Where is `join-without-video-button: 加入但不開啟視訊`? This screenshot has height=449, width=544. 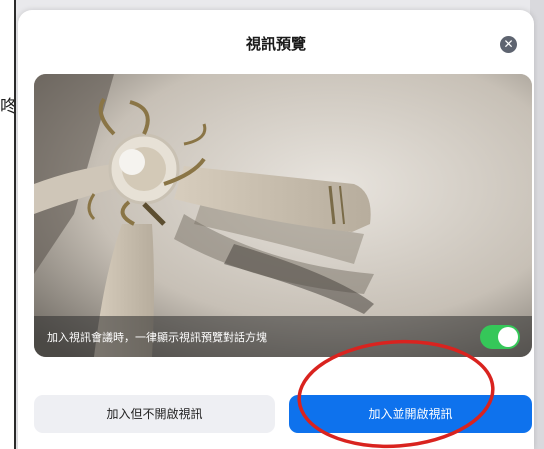 join-without-video-button: 加入但不開啟視訊 is located at coordinates (154, 414).